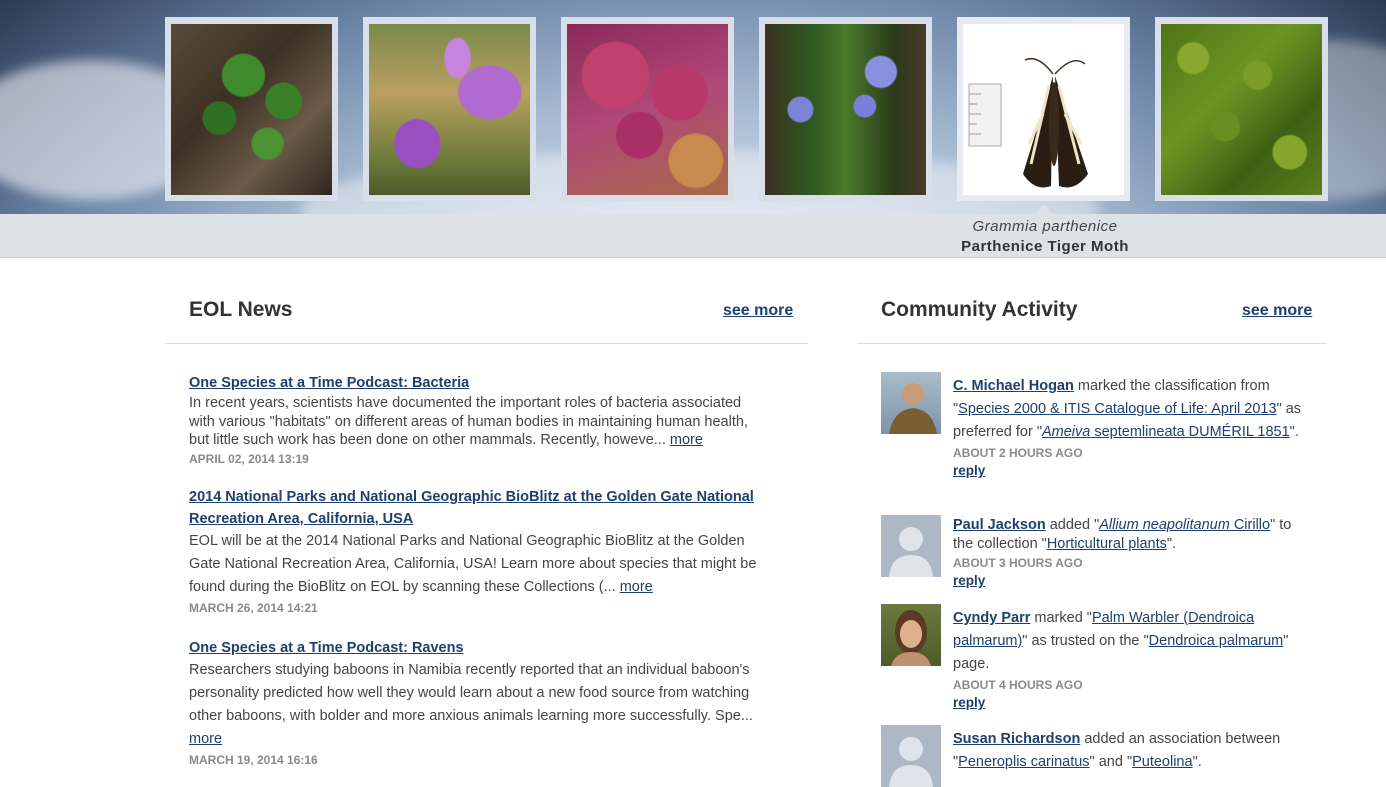 The height and width of the screenshot is (787, 1386). Describe the element at coordinates (1045, 226) in the screenshot. I see `carousel-scientific-name: Grammia parthenice` at that location.